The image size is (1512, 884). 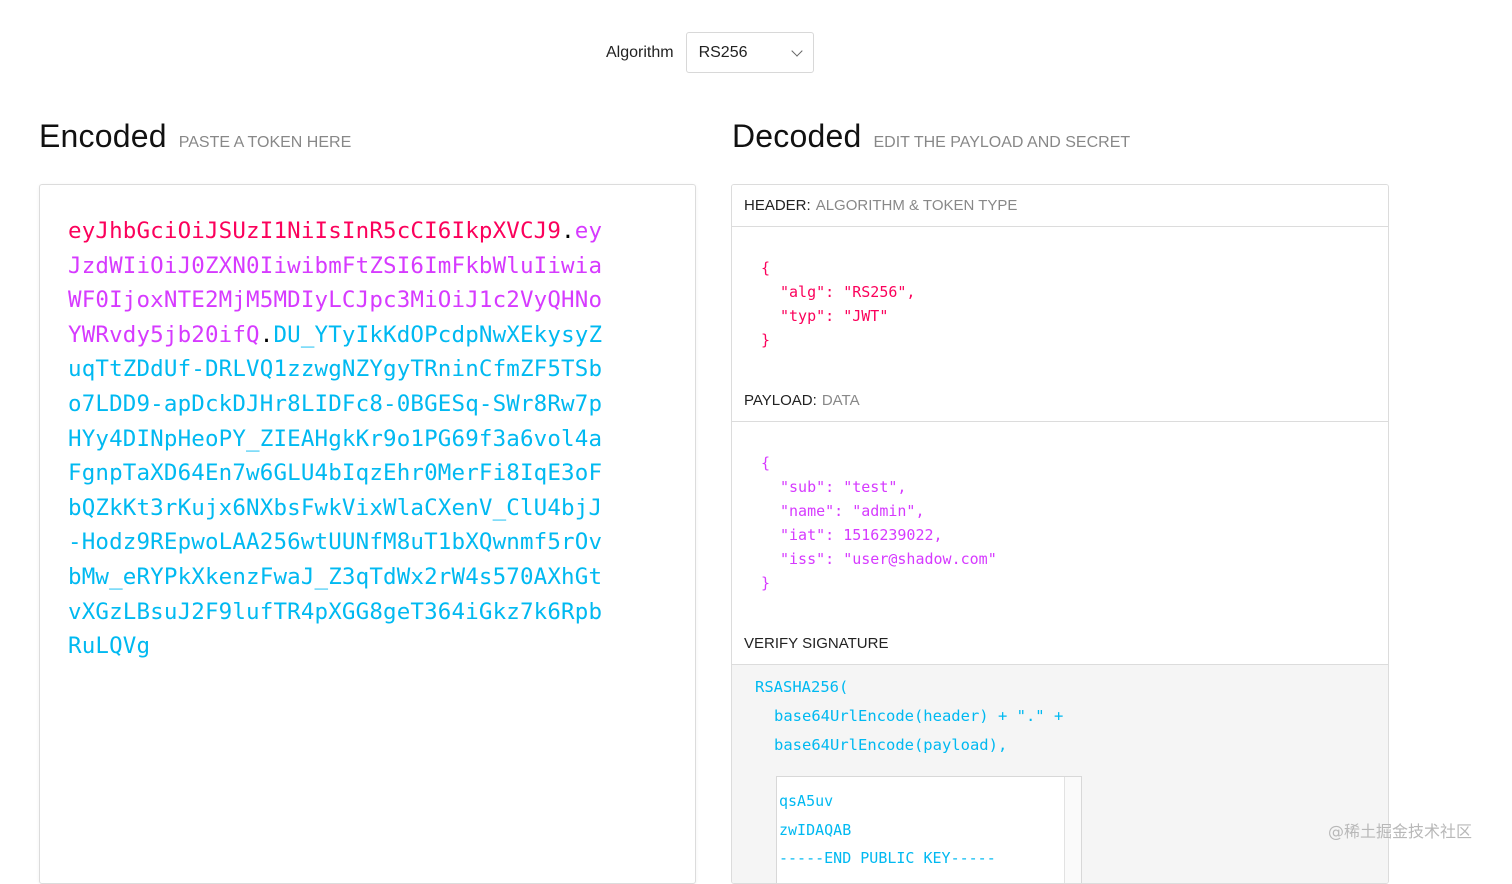 I want to click on signature-arg-payload: base64UrlEncode(payload),, so click(x=891, y=745).